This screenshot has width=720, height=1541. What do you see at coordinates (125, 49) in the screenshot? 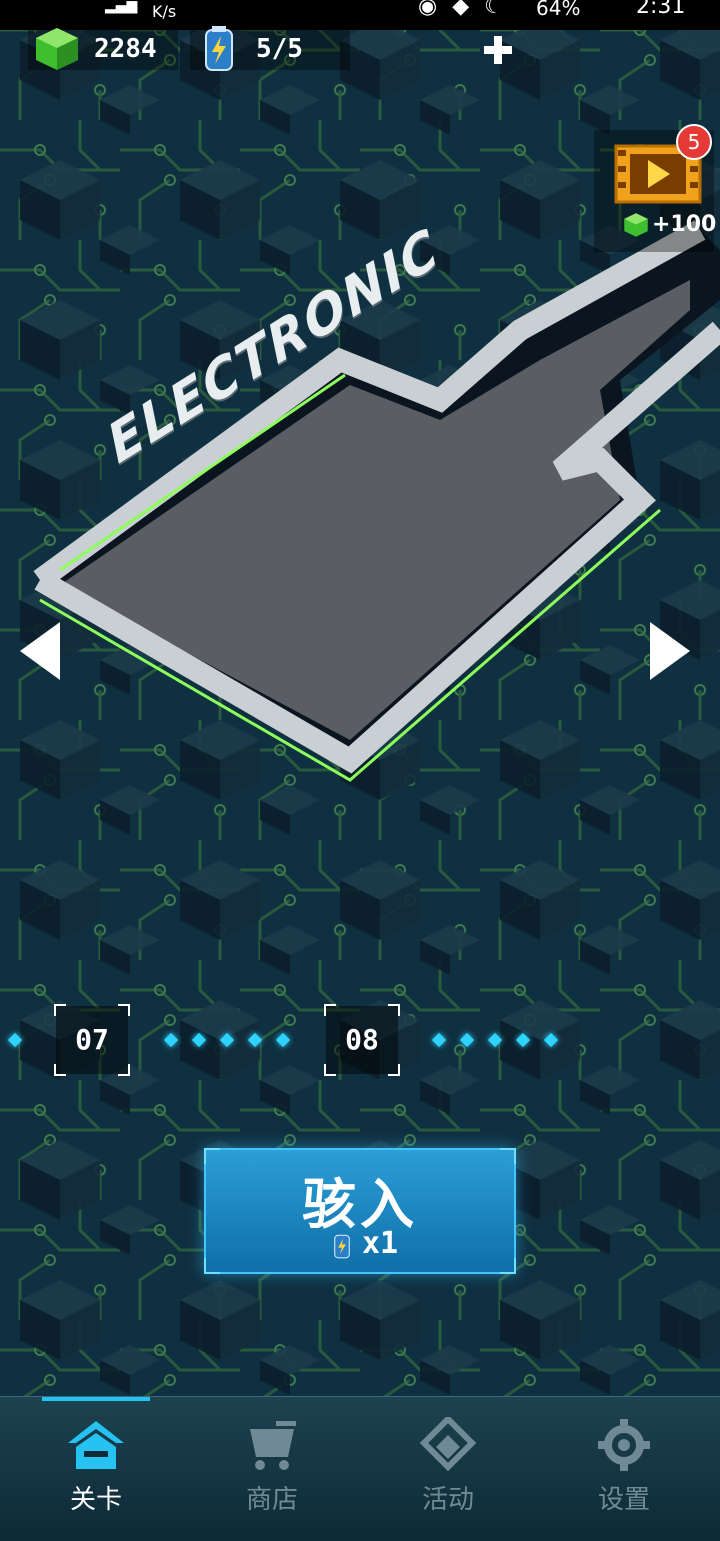
I see `gem-count: 2284` at bounding box center [125, 49].